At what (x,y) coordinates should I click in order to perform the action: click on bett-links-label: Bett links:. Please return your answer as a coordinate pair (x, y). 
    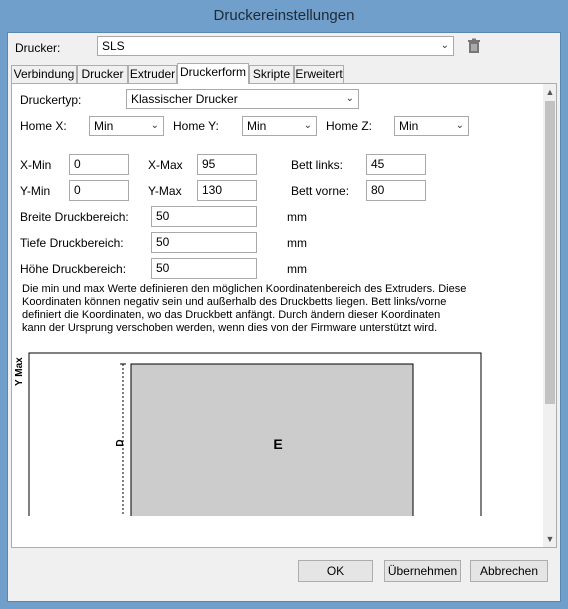
    Looking at the image, I should click on (317, 165).